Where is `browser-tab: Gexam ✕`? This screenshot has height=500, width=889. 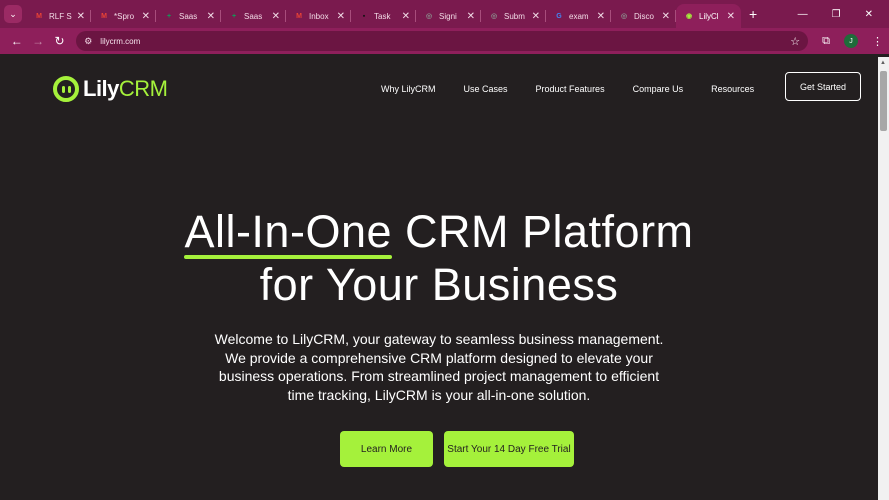
browser-tab: Gexam ✕ is located at coordinates (578, 16).